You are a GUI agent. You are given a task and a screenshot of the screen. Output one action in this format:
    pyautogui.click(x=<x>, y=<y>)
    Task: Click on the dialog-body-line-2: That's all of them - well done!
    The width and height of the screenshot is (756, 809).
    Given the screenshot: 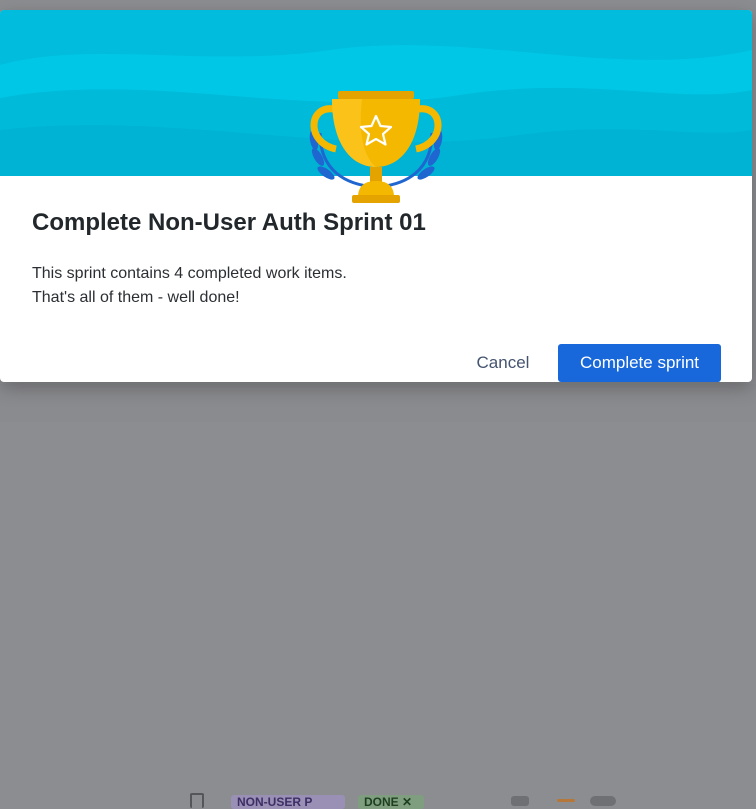 What is the action you would take?
    pyautogui.click(x=136, y=297)
    